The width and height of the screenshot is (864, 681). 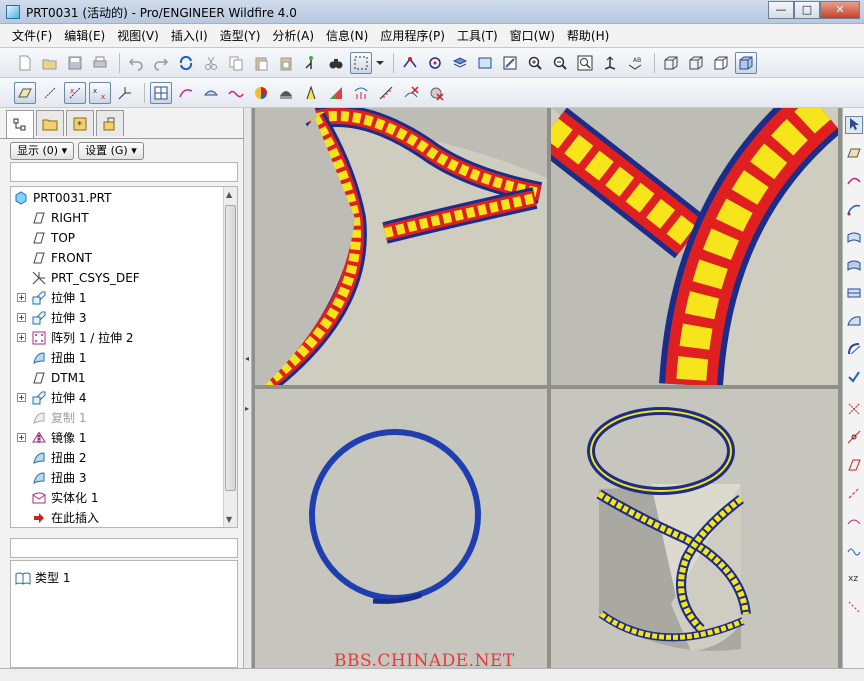 I want to click on datum-plane-display-icon, so click(x=25, y=92).